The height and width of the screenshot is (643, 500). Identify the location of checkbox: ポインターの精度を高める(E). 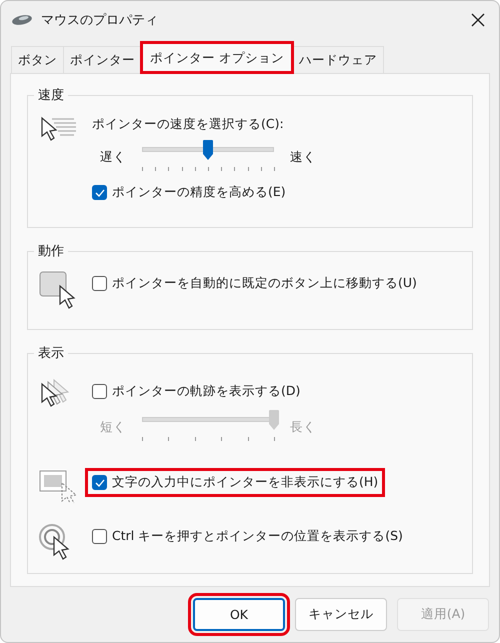
(189, 192).